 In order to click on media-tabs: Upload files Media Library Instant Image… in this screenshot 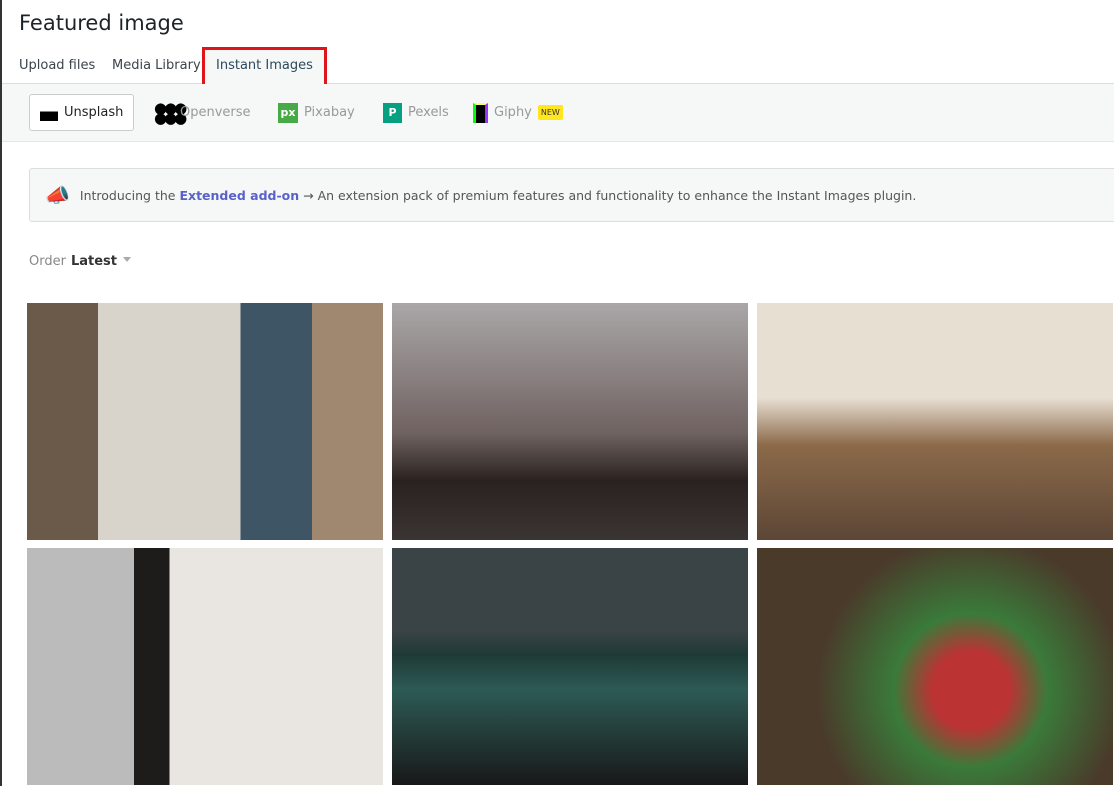, I will do `click(558, 67)`.